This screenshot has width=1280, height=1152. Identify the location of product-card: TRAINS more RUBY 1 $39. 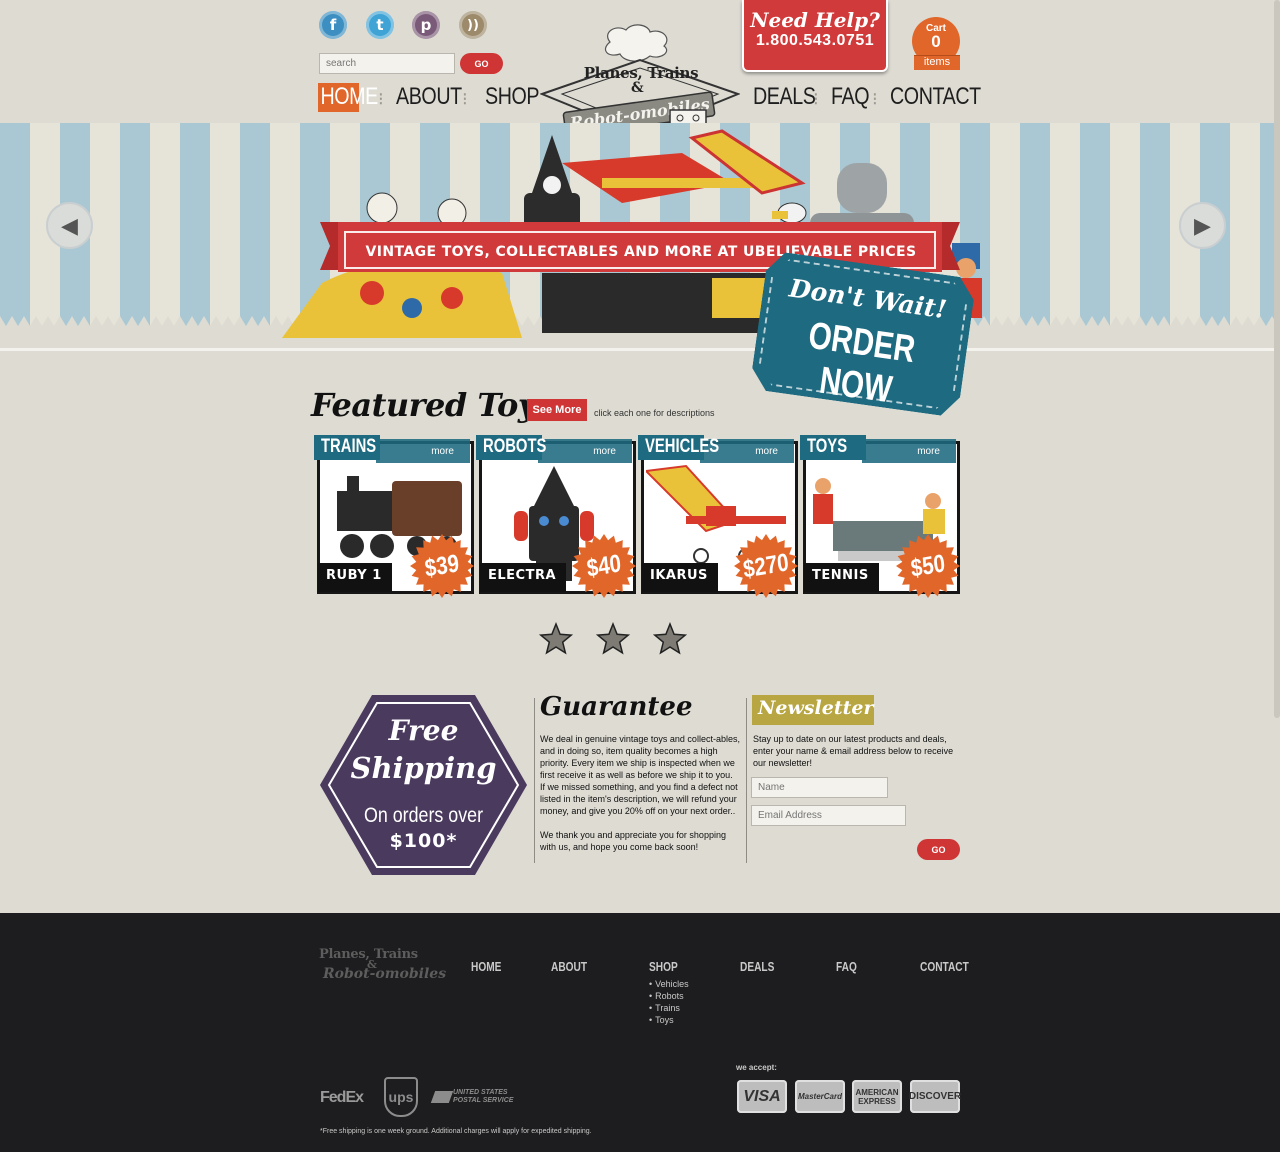
(394, 517).